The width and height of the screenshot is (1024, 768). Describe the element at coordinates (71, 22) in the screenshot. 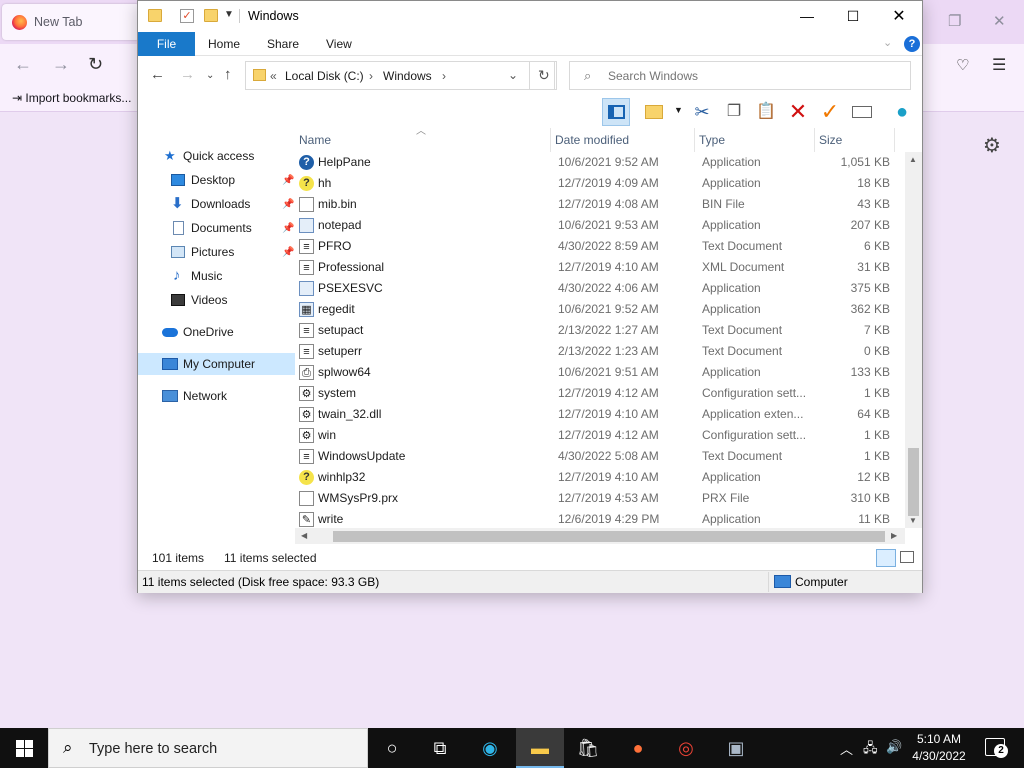

I see `firefox-tab-new-tab: New Tab` at that location.